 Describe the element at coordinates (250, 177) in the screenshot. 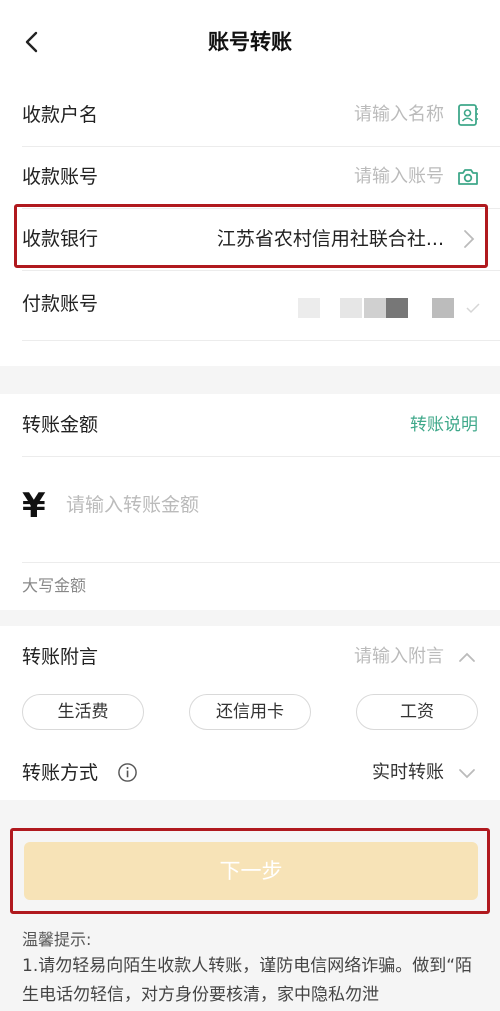

I see `payee-account-row: 收款账号 请输入账号` at that location.